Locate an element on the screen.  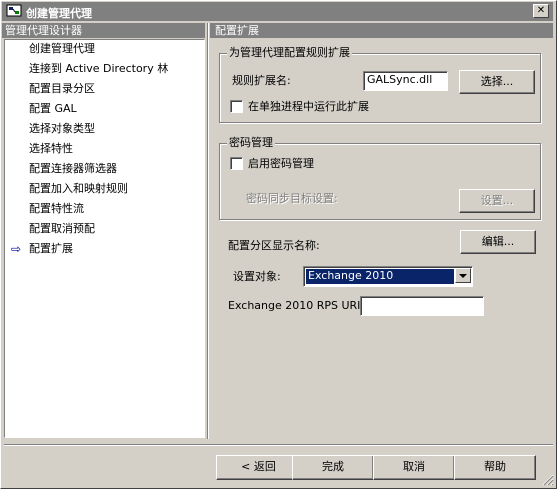
app-icon is located at coordinates (14, 10).